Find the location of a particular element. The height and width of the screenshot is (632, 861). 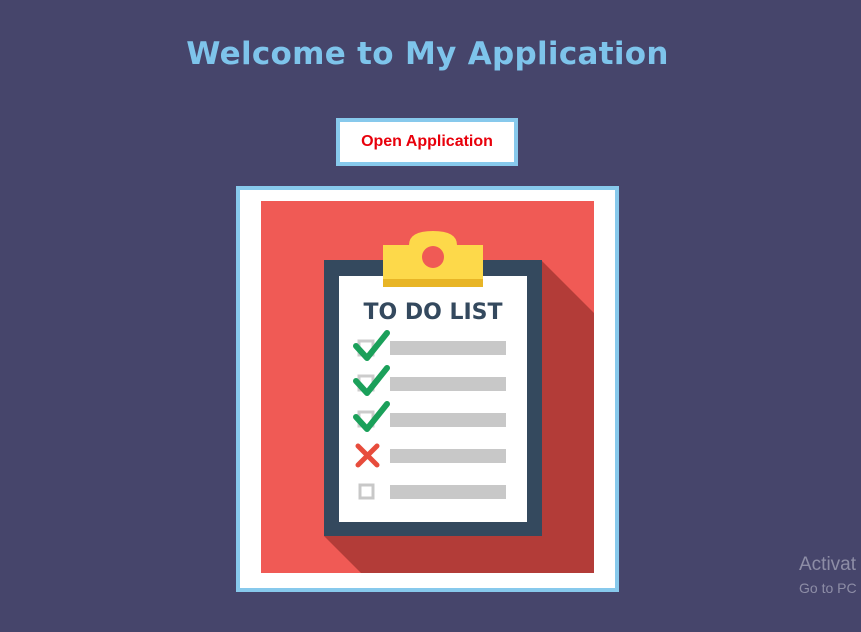

activation-watermark: Activat Go to PC is located at coordinates (828, 576).